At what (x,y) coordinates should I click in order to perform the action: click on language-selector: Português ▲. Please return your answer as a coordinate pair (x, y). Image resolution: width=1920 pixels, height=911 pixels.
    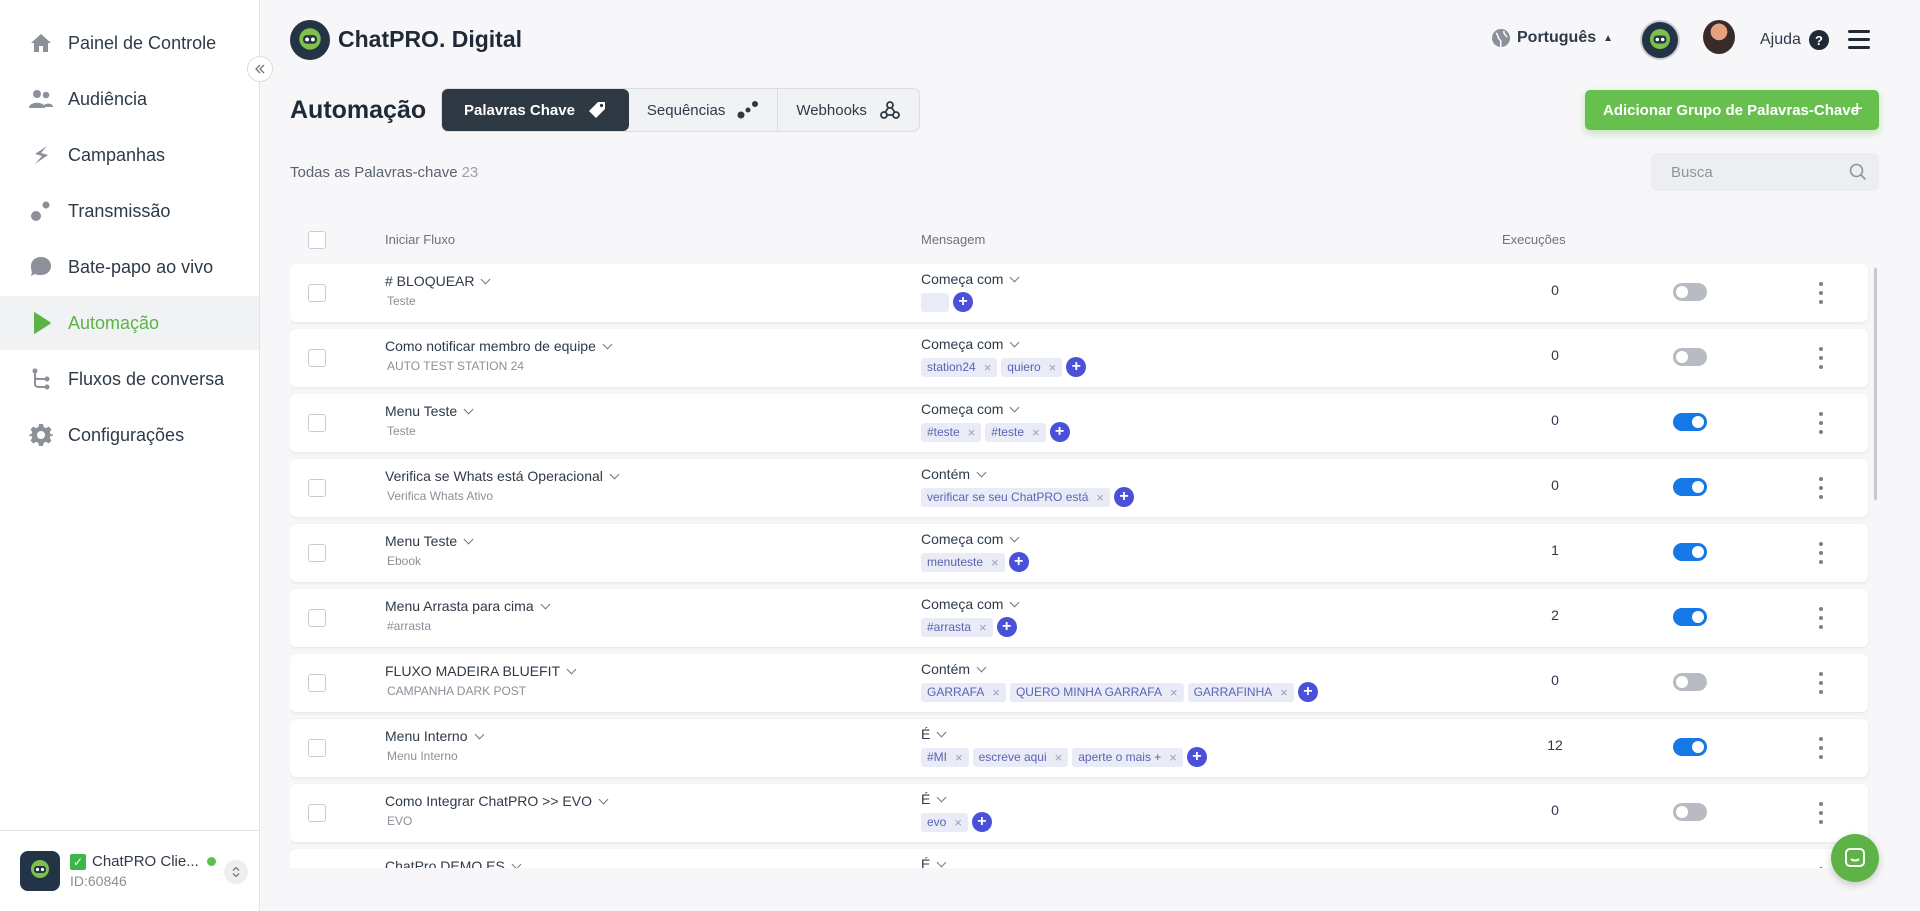
    Looking at the image, I should click on (1552, 38).